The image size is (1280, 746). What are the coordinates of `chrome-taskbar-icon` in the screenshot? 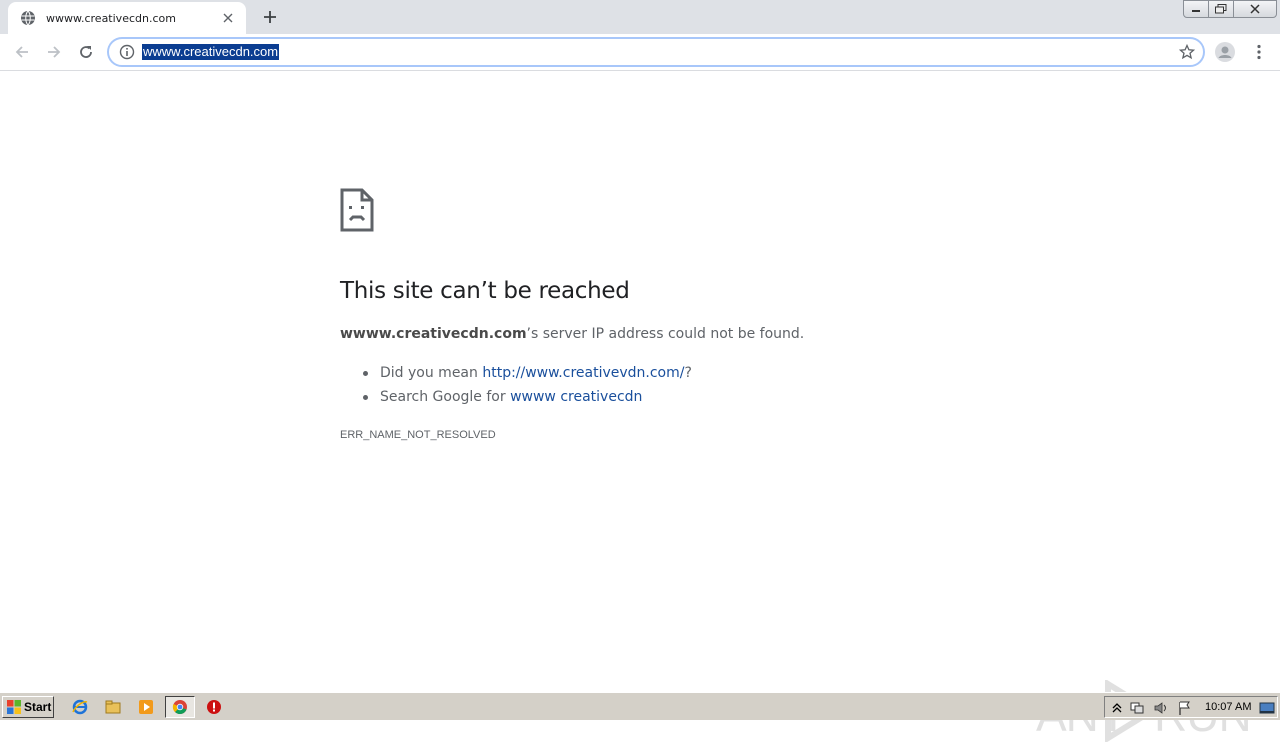 It's located at (180, 707).